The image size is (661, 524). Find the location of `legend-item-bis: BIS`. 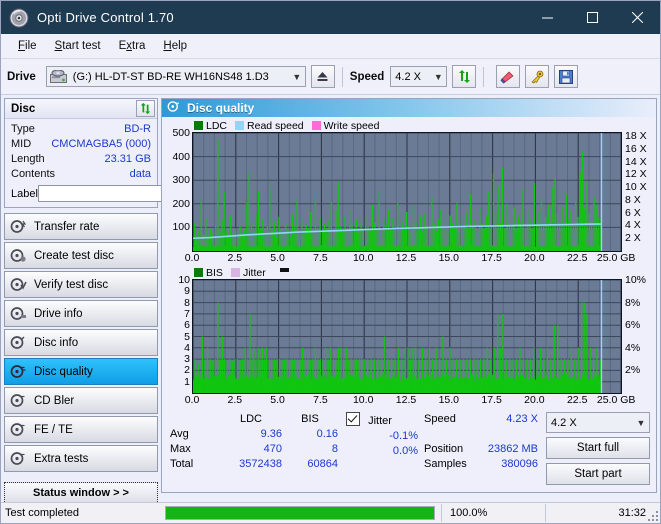

legend-item-bis: BIS is located at coordinates (208, 273).